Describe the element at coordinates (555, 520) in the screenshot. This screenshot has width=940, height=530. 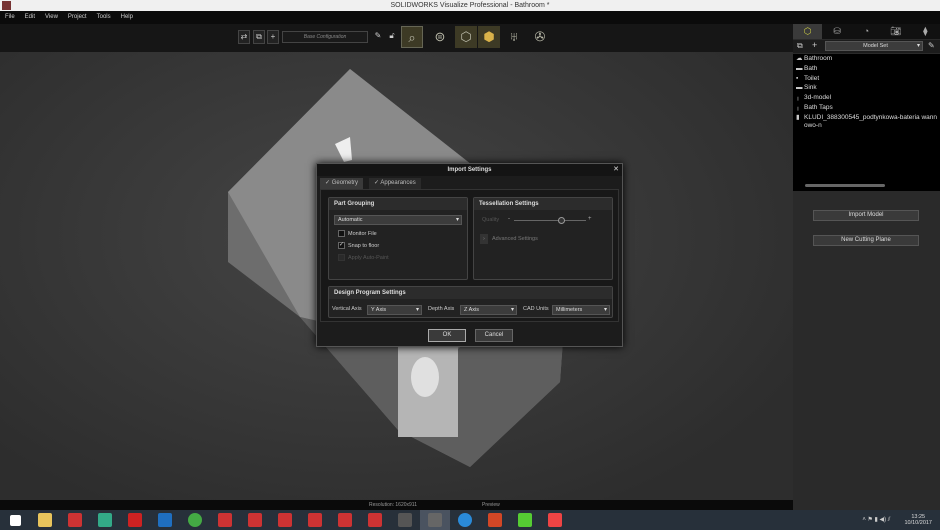
I see `camtasia-recorder-icon` at that location.